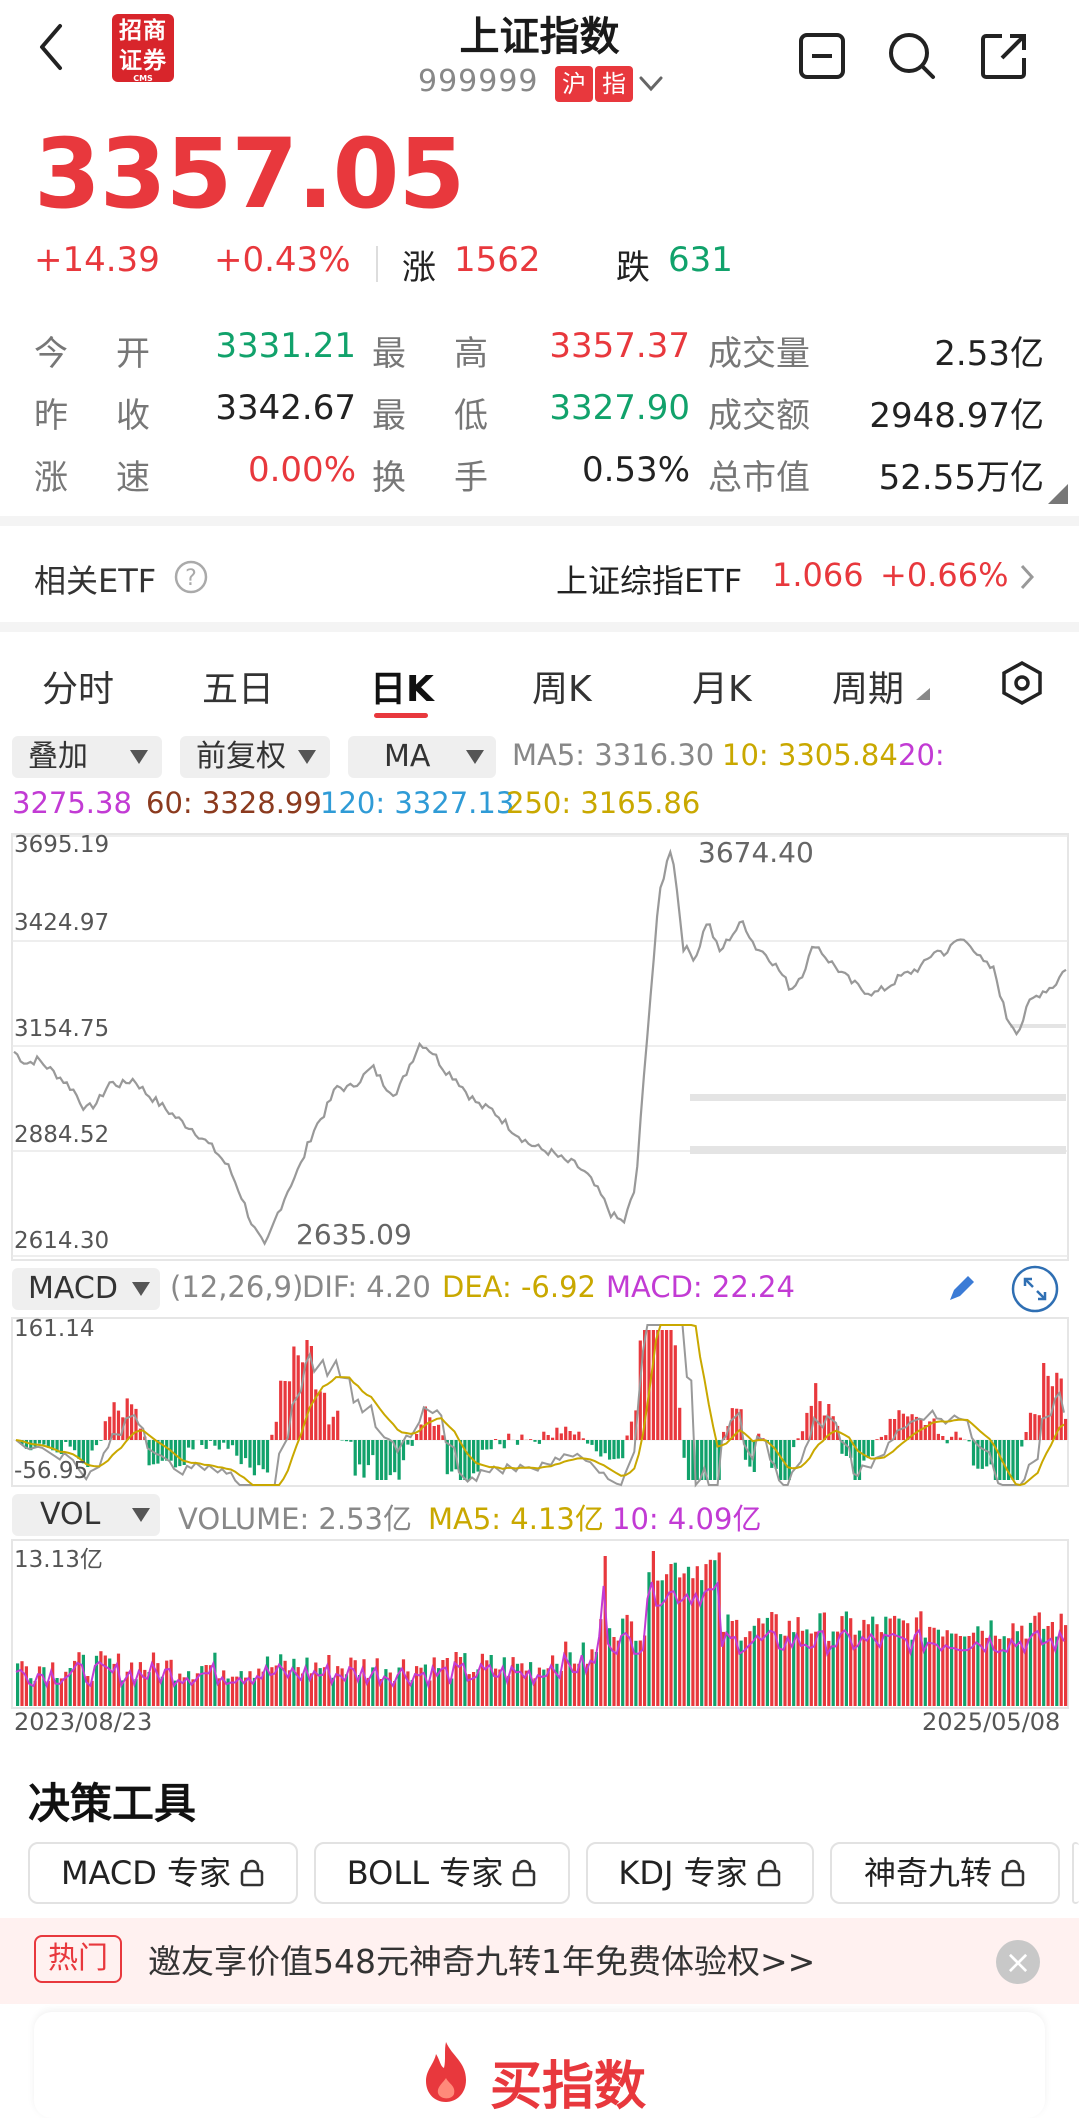  What do you see at coordinates (366, 1287) in the screenshot?
I see `macd-dif: DIF: 4.20` at bounding box center [366, 1287].